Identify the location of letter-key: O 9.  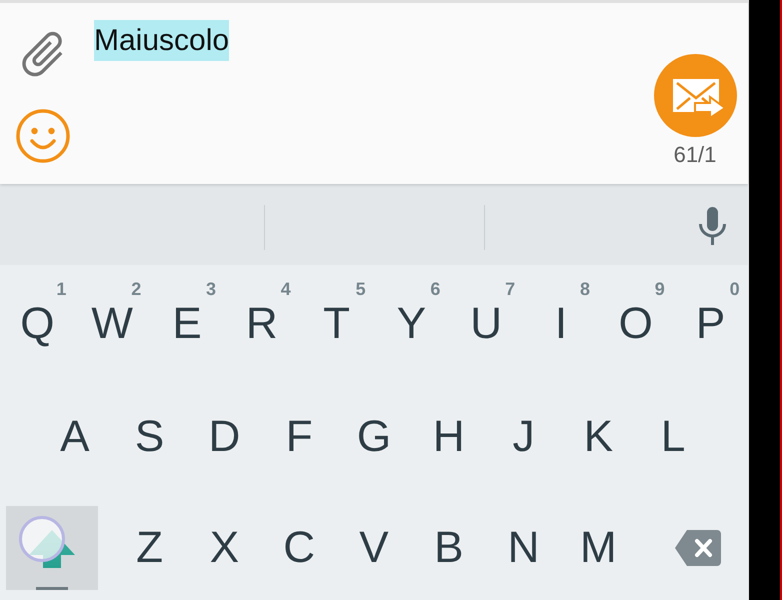
(636, 321).